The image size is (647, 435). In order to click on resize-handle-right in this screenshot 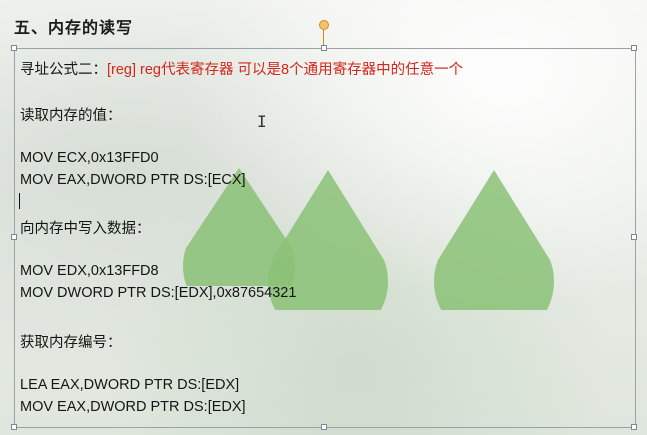, I will do `click(634, 237)`.